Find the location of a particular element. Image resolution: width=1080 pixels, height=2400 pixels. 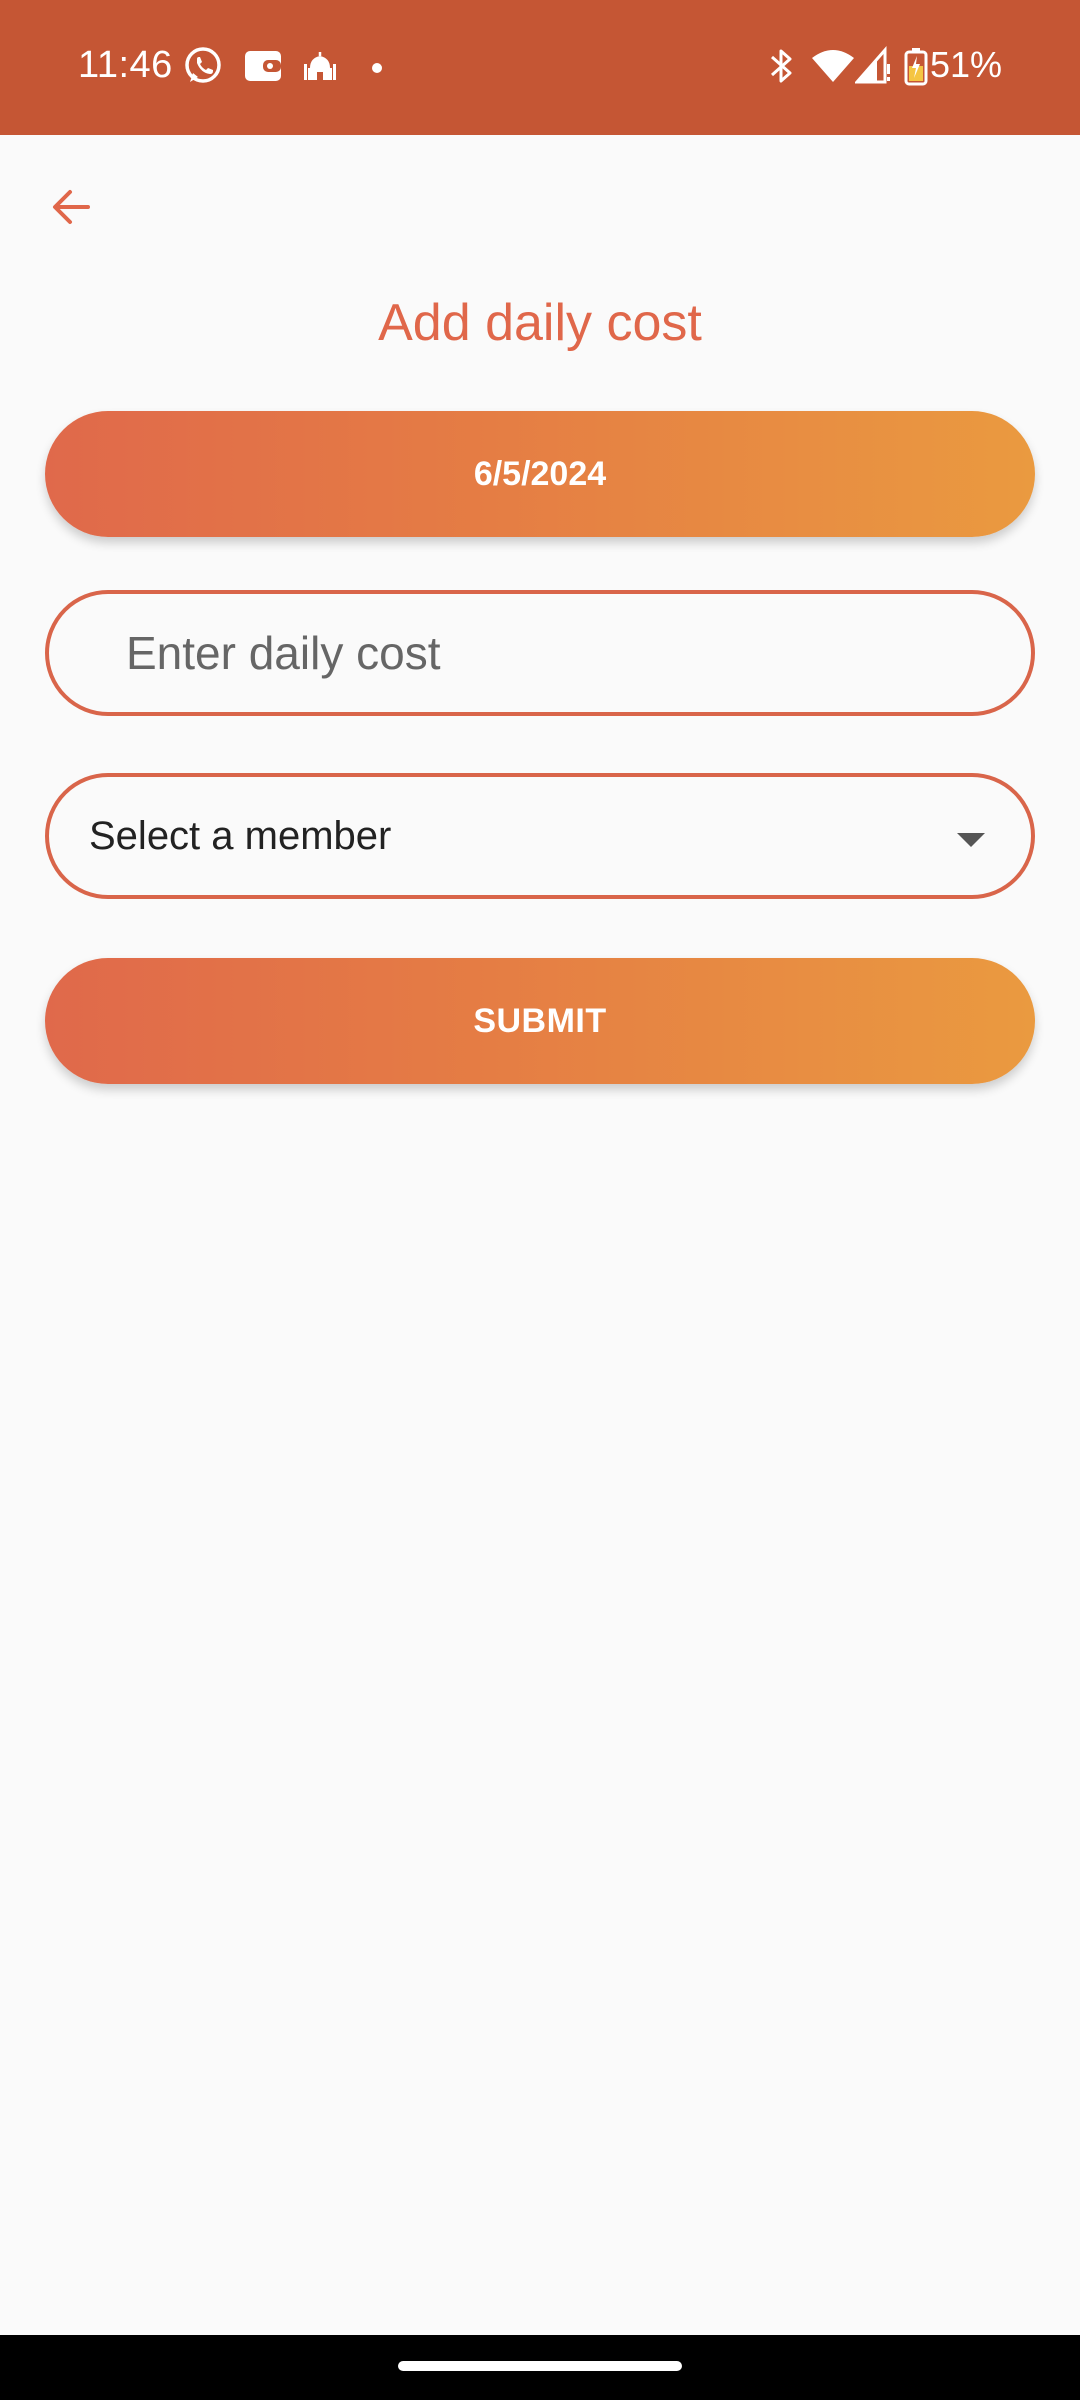

mosque-icon is located at coordinates (320, 68).